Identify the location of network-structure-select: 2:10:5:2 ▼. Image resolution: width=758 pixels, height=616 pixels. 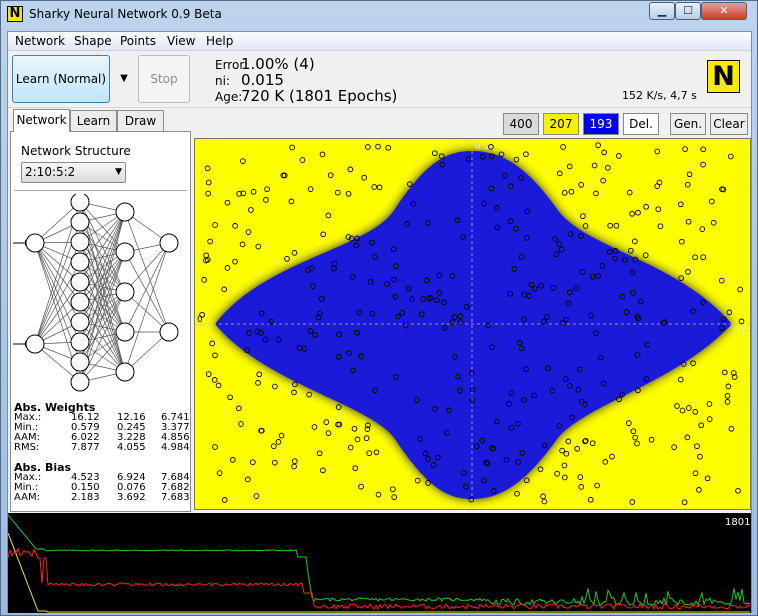
(73, 172).